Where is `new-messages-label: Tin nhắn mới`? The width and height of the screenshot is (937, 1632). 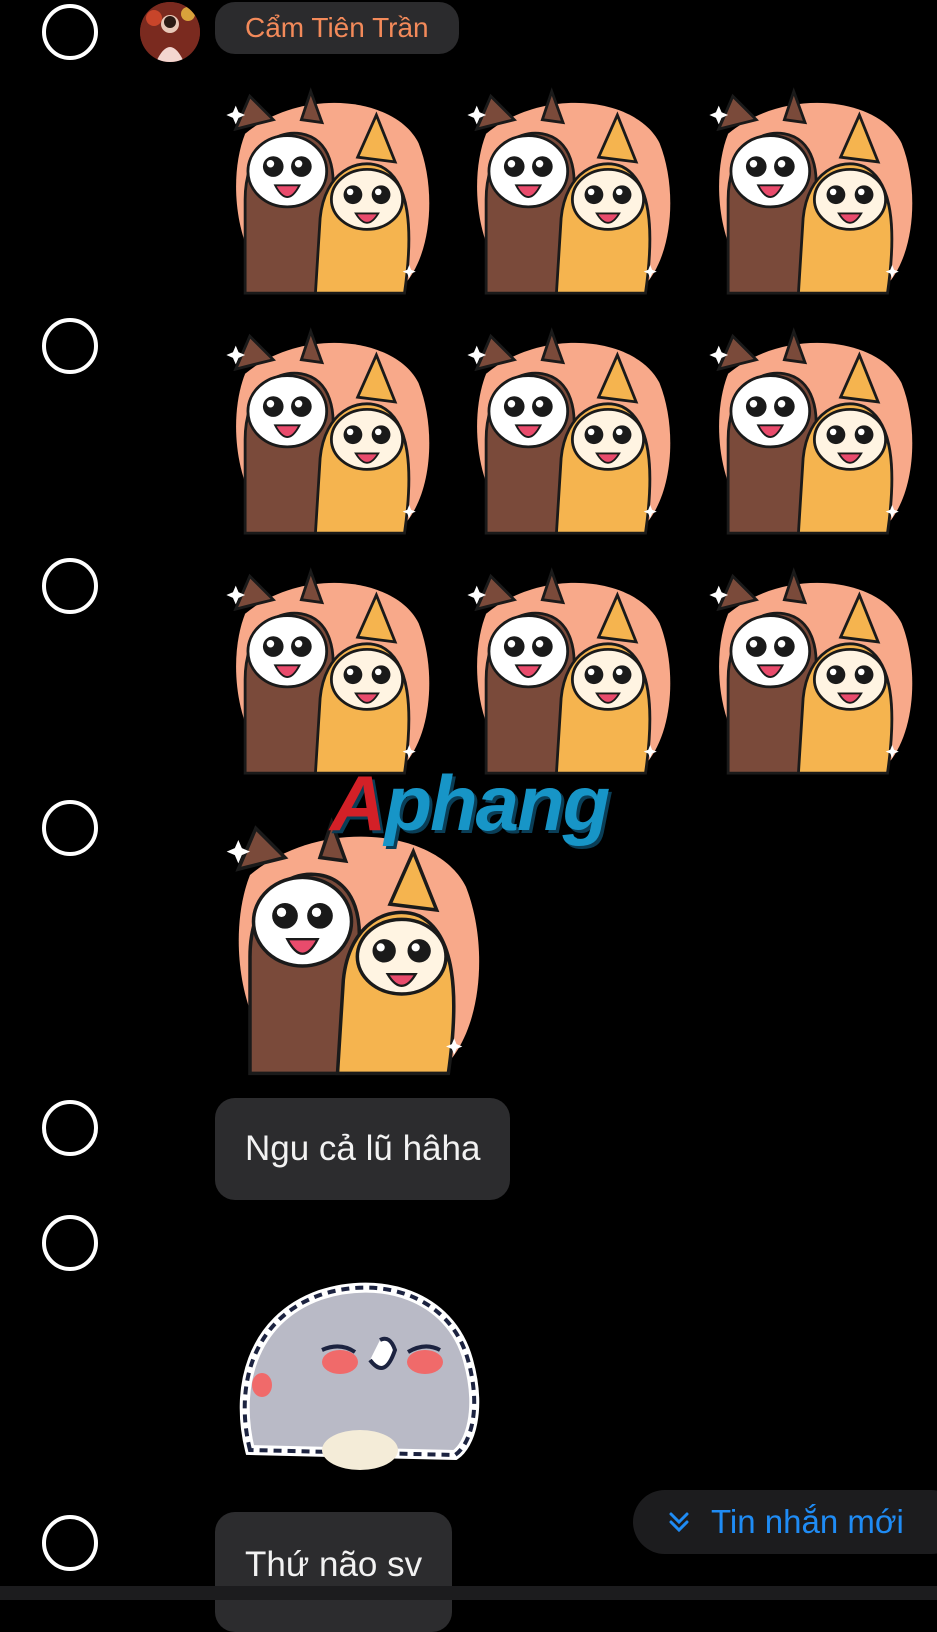 new-messages-label: Tin nhắn mới is located at coordinates (807, 1521).